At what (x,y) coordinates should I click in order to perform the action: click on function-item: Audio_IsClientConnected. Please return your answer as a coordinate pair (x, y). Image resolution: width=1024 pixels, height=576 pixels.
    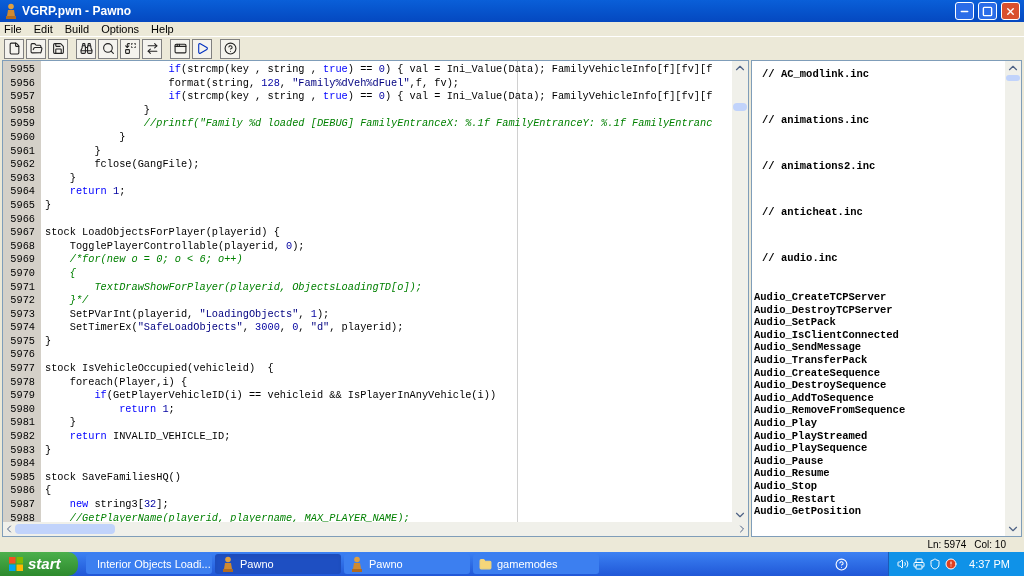
    Looking at the image, I should click on (879, 335).